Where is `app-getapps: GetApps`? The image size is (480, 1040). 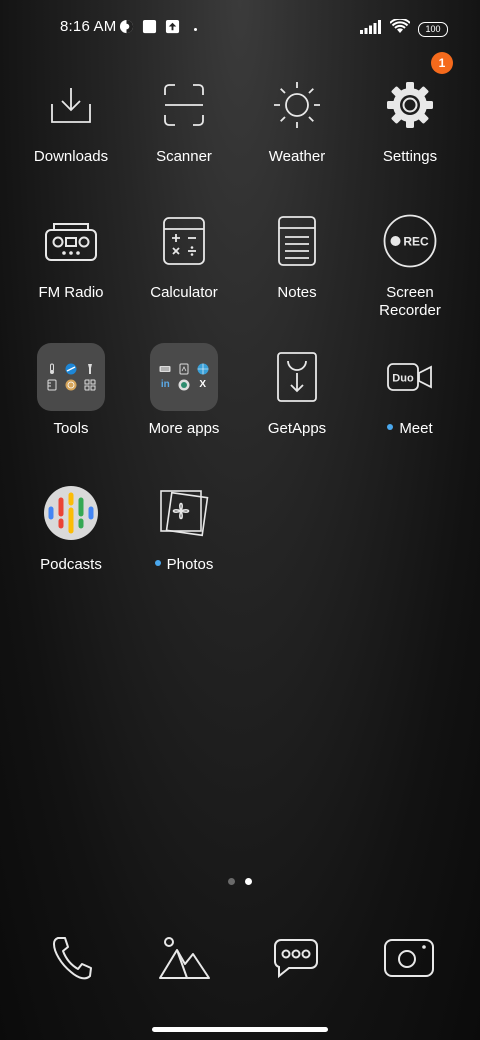
app-getapps: GetApps is located at coordinates (297, 390).